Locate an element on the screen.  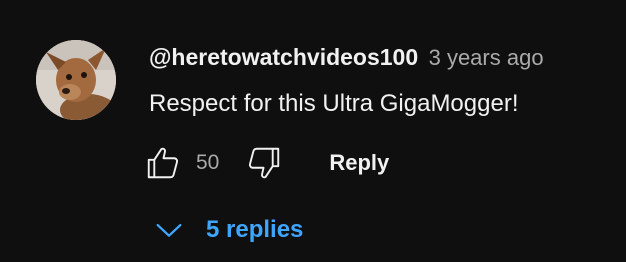
avatar-dog-image is located at coordinates (76, 80).